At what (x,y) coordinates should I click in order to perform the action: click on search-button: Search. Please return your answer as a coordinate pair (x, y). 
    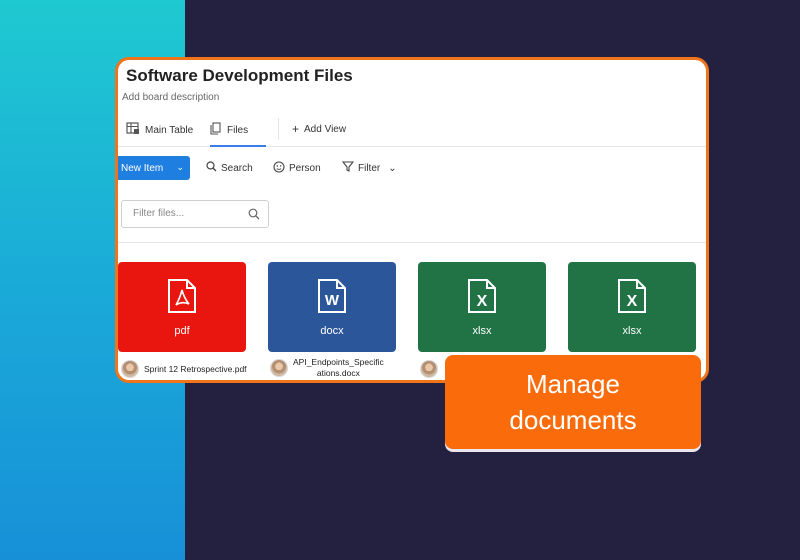
    Looking at the image, I should click on (229, 168).